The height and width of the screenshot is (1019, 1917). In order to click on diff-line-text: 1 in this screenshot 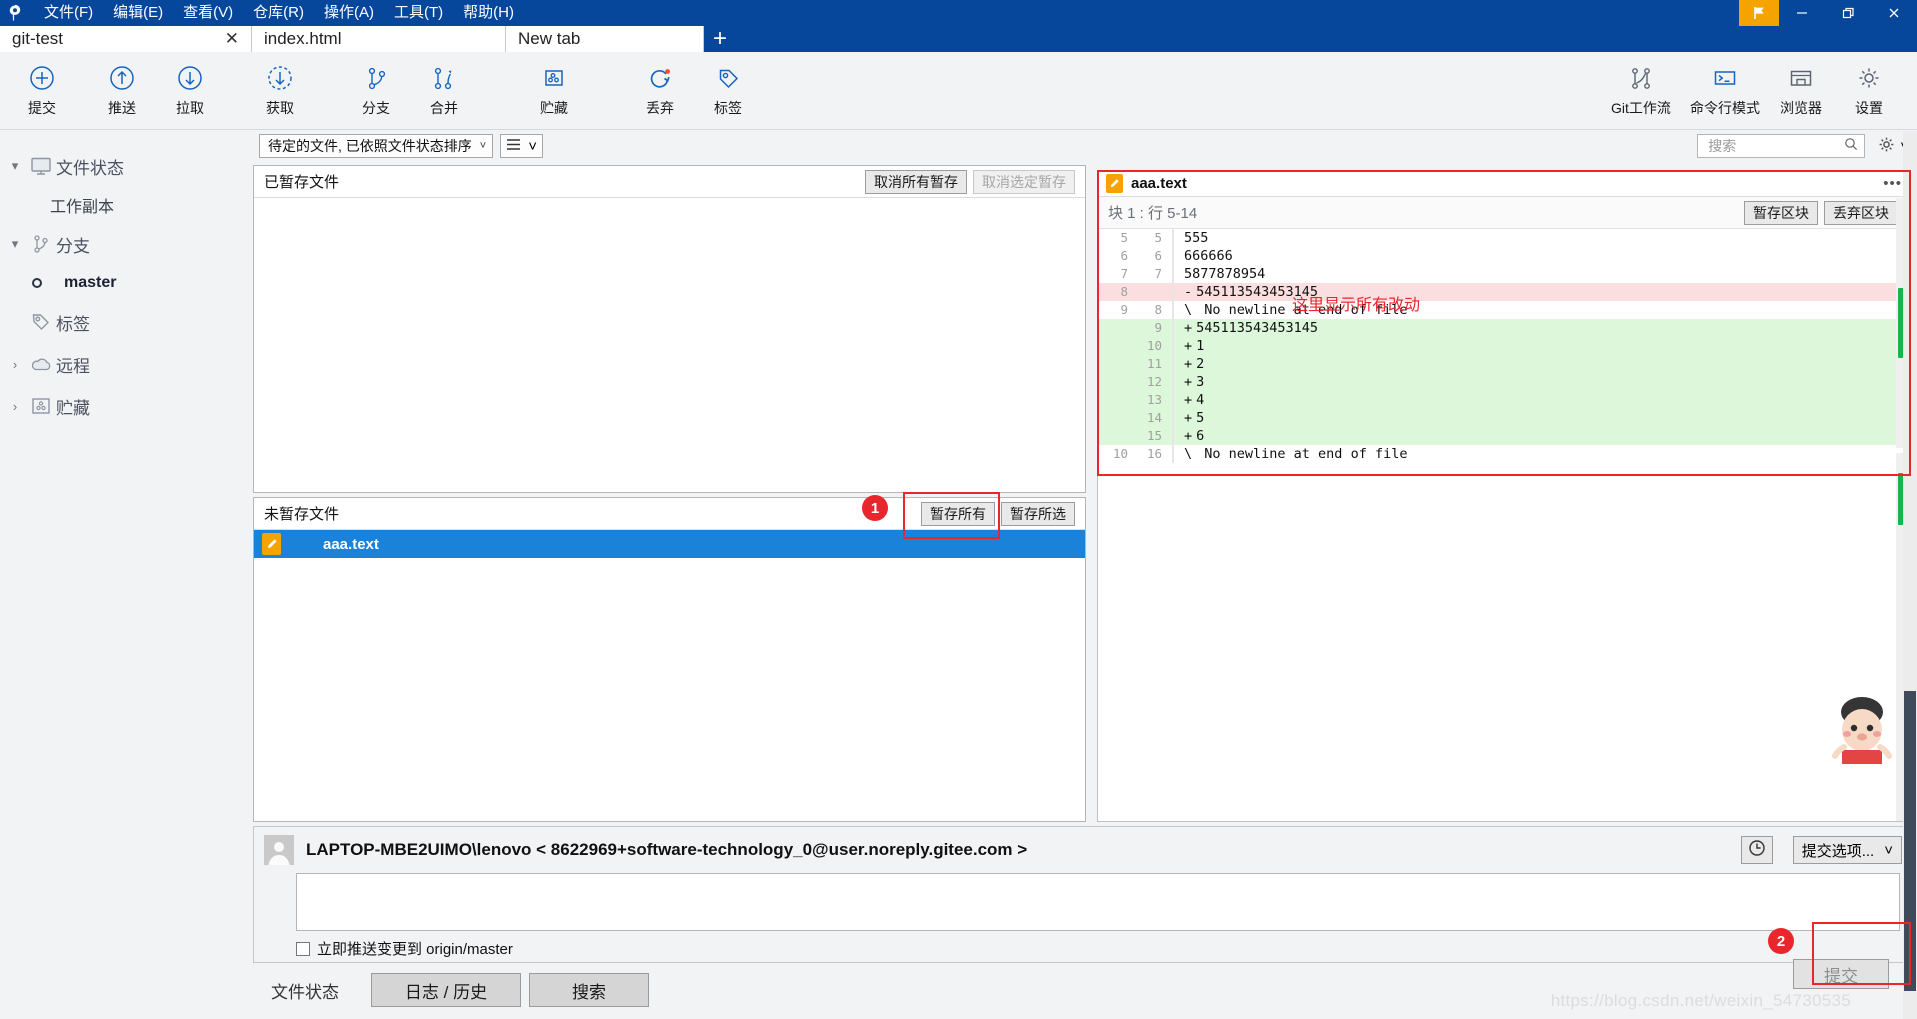, I will do `click(1200, 346)`.